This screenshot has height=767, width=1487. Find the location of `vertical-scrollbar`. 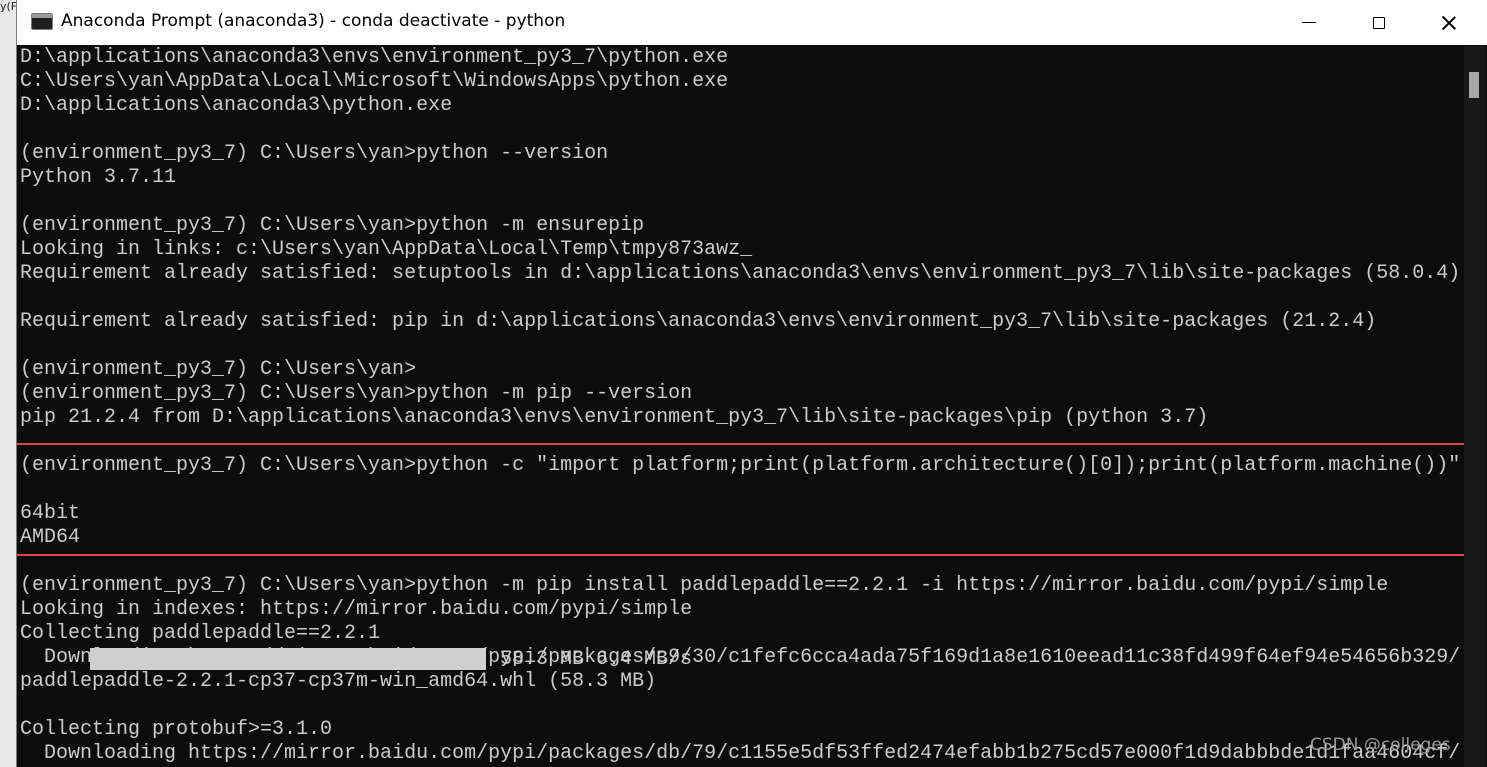

vertical-scrollbar is located at coordinates (1475, 406).